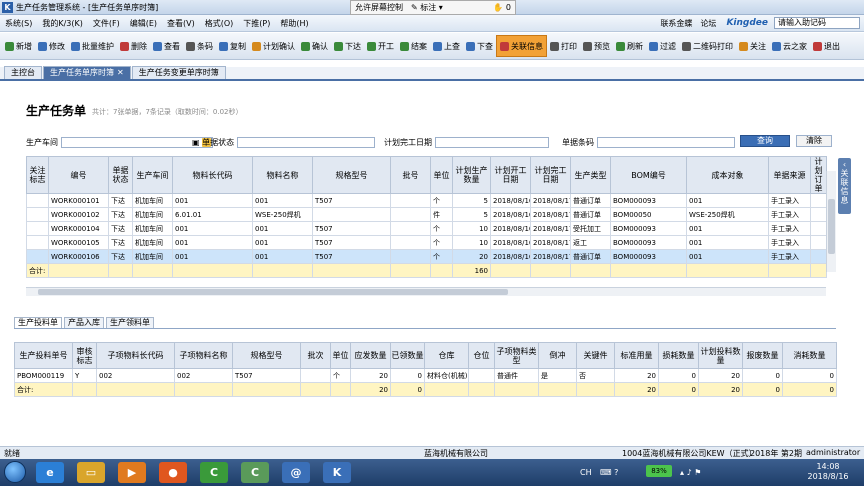 This screenshot has width=864, height=486. Describe the element at coordinates (84, 355) in the screenshot. I see `column-header: 审核标志` at that location.